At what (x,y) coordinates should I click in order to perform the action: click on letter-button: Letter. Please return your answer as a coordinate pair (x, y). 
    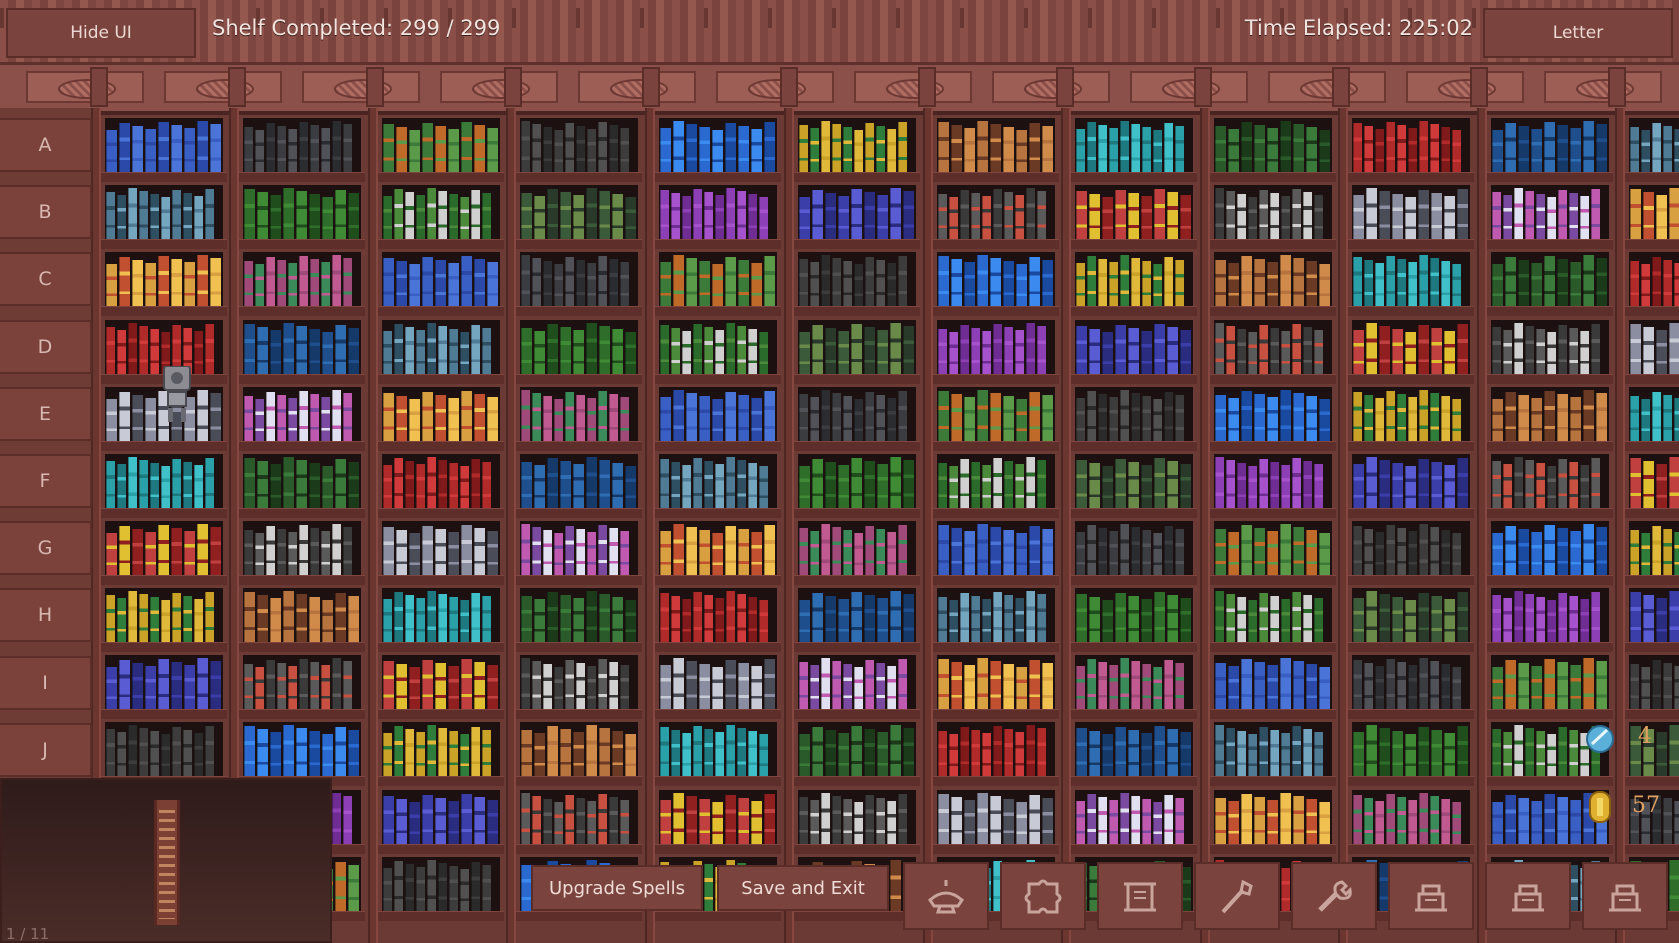
    Looking at the image, I should click on (1578, 33).